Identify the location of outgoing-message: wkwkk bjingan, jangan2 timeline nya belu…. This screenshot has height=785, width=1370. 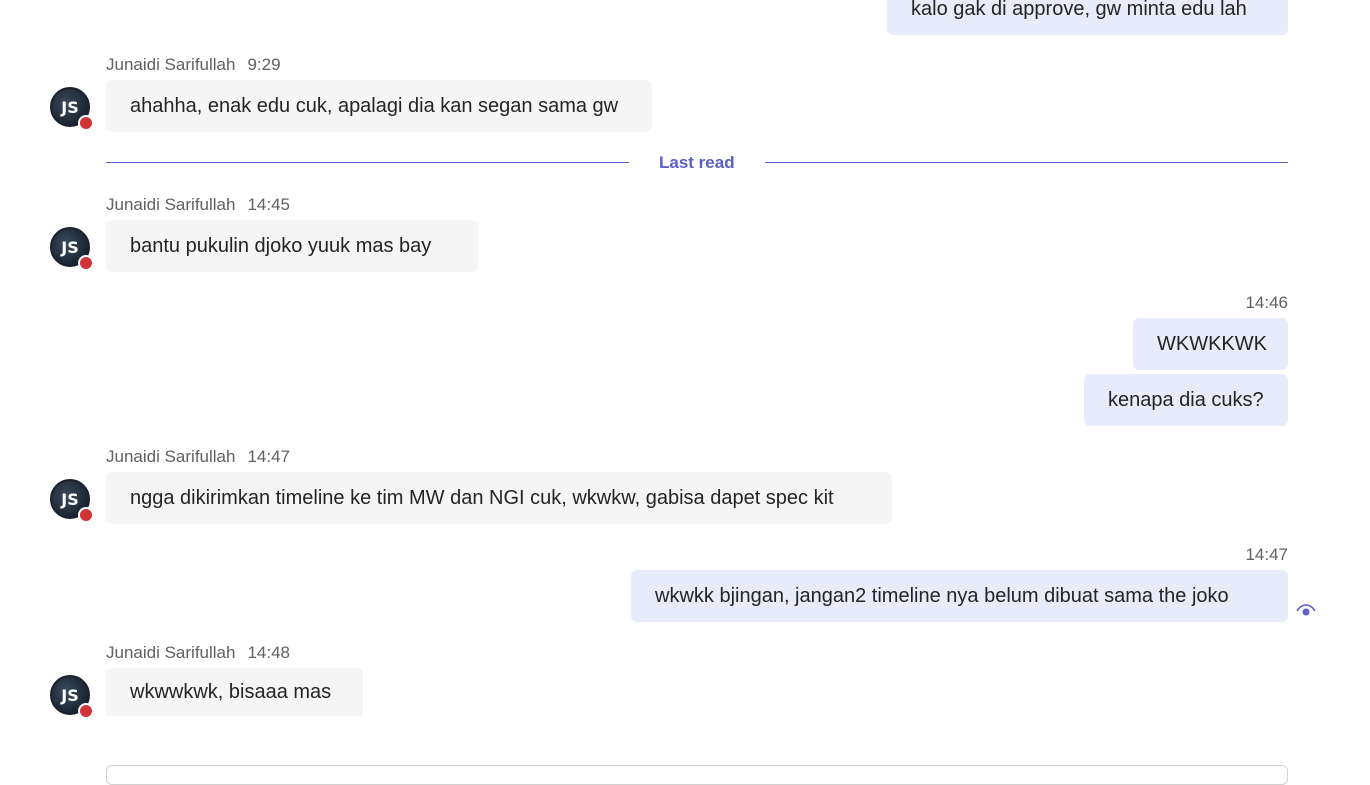
(959, 596).